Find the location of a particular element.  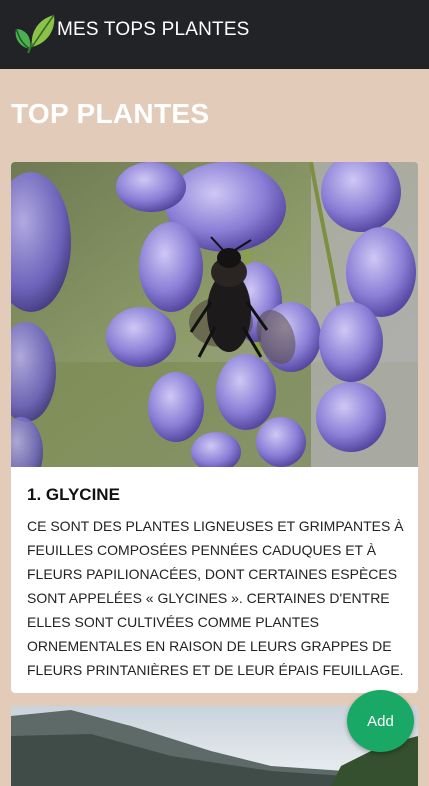

app-title: MES TOPS PLANTES is located at coordinates (153, 30).